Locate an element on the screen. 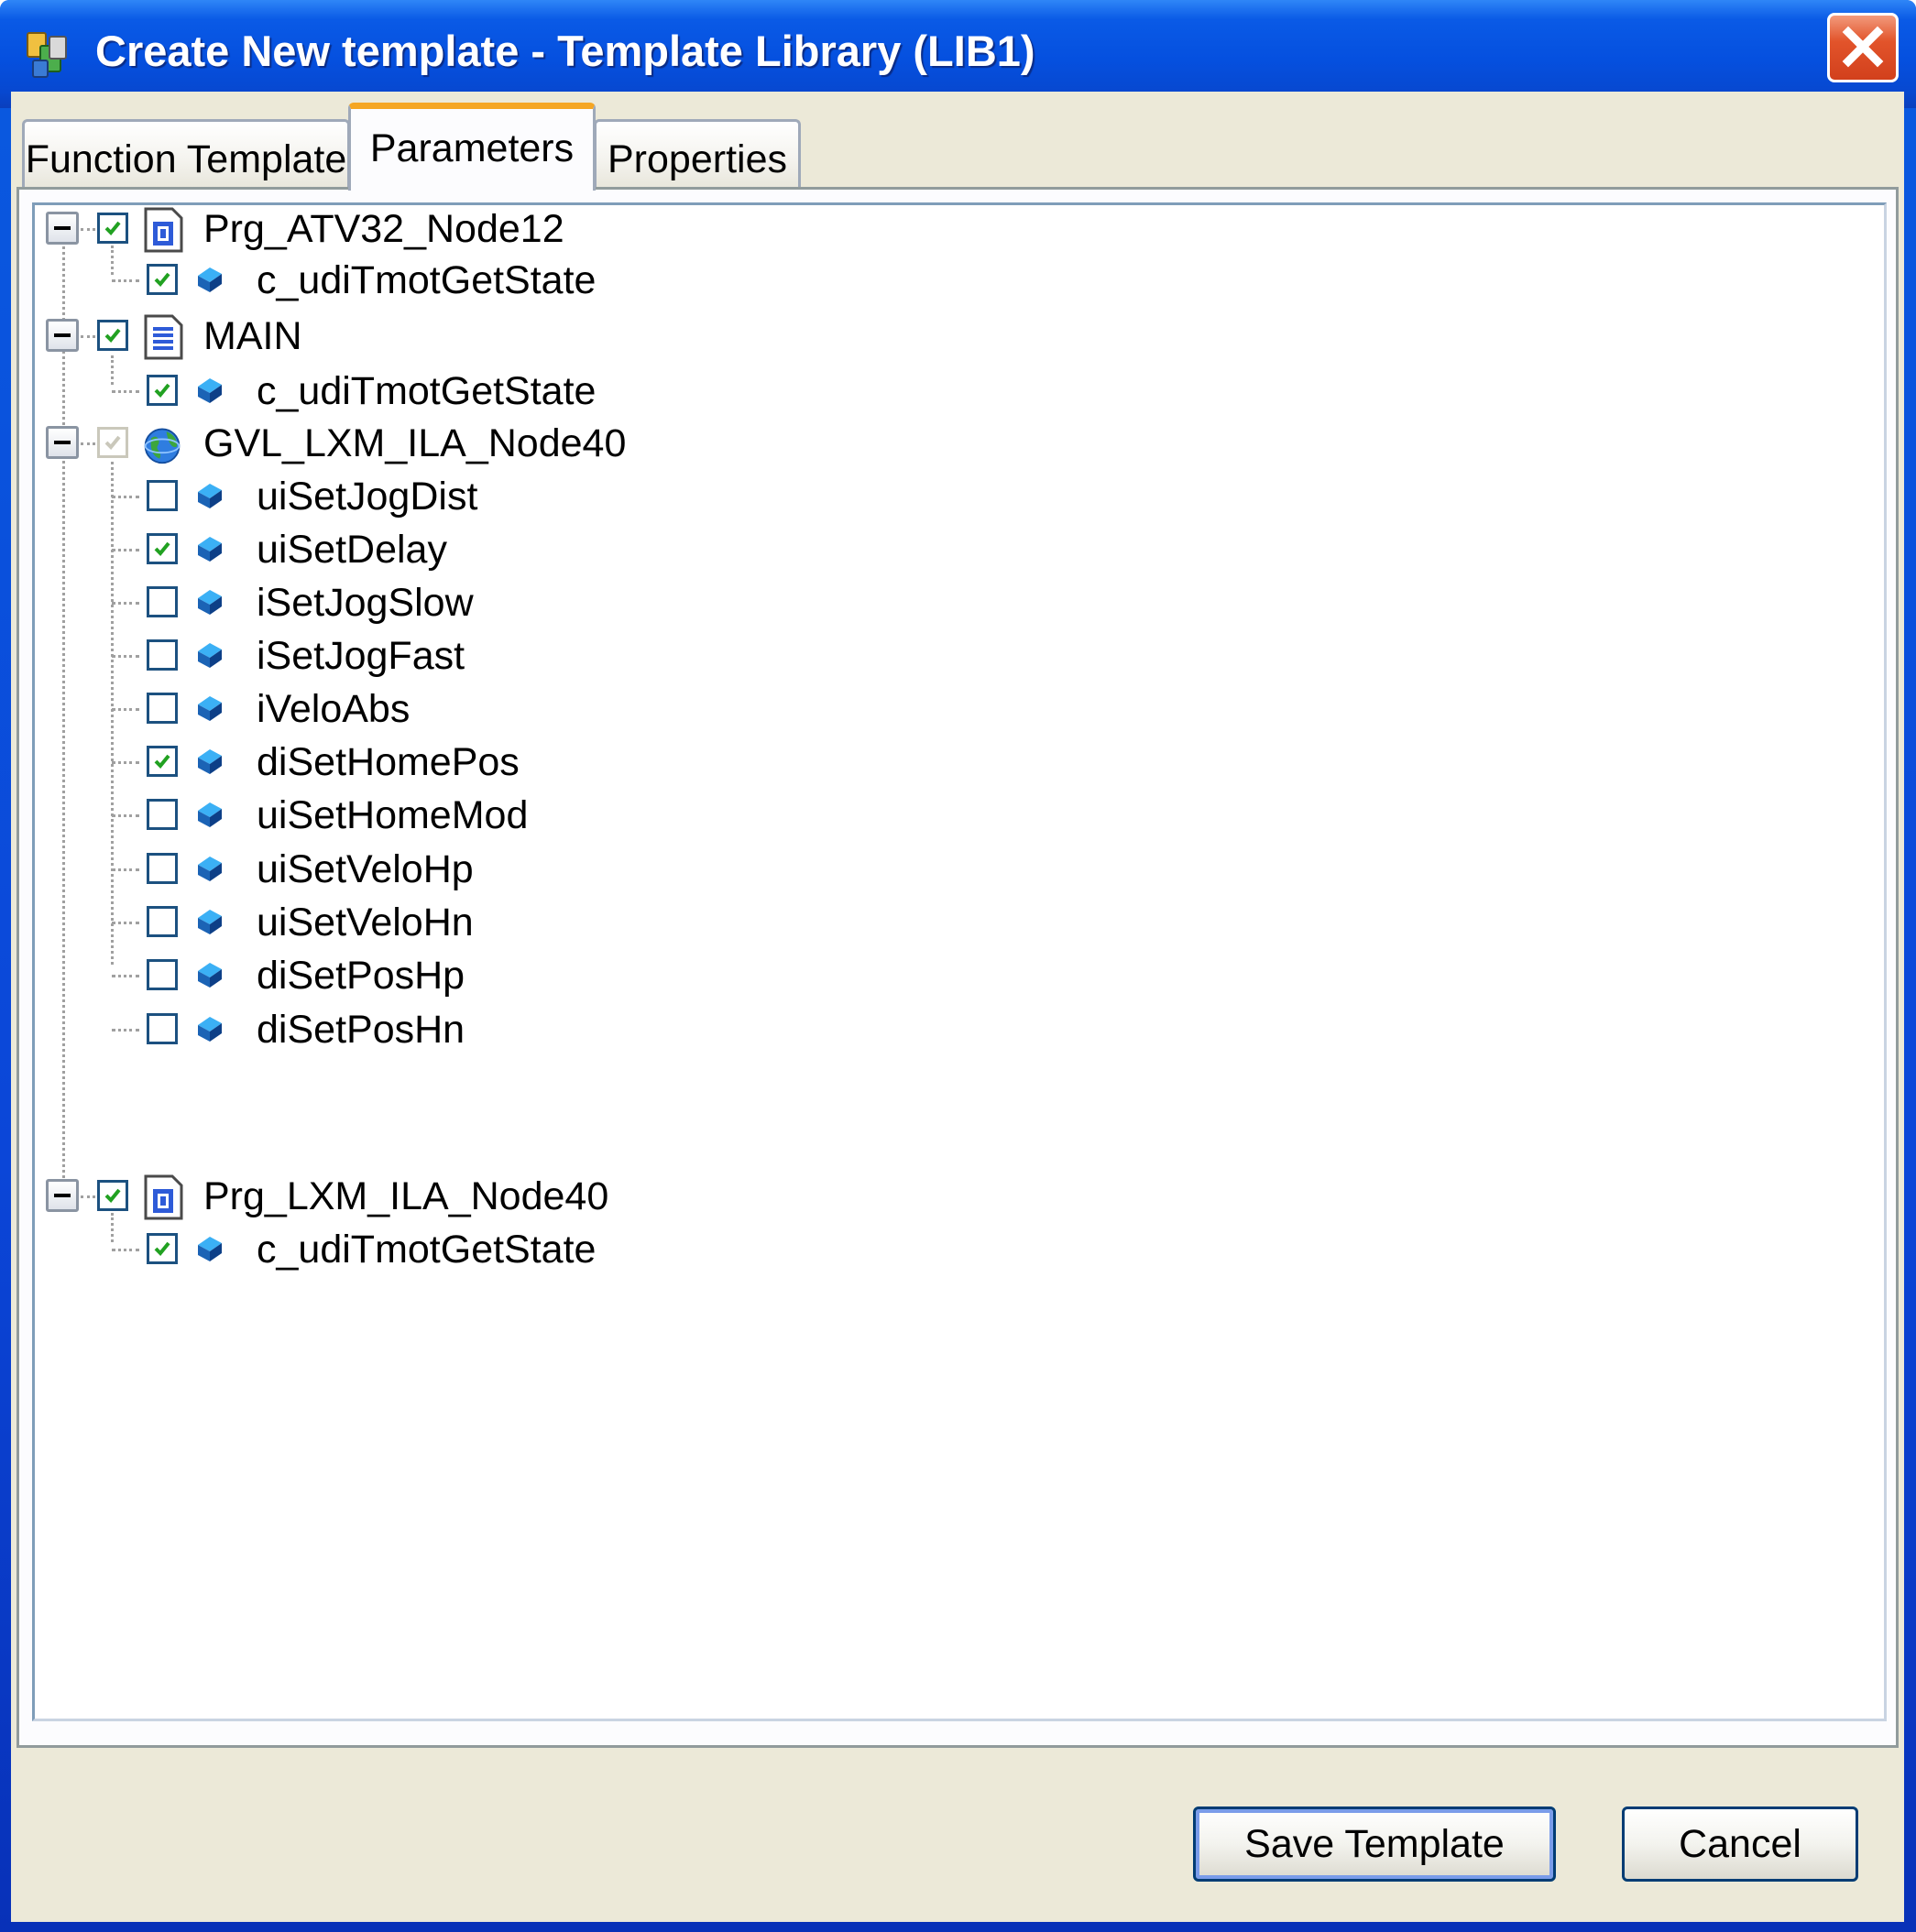 Image resolution: width=1916 pixels, height=1932 pixels. node-label: Prg_ATV32_Node12 is located at coordinates (383, 229).